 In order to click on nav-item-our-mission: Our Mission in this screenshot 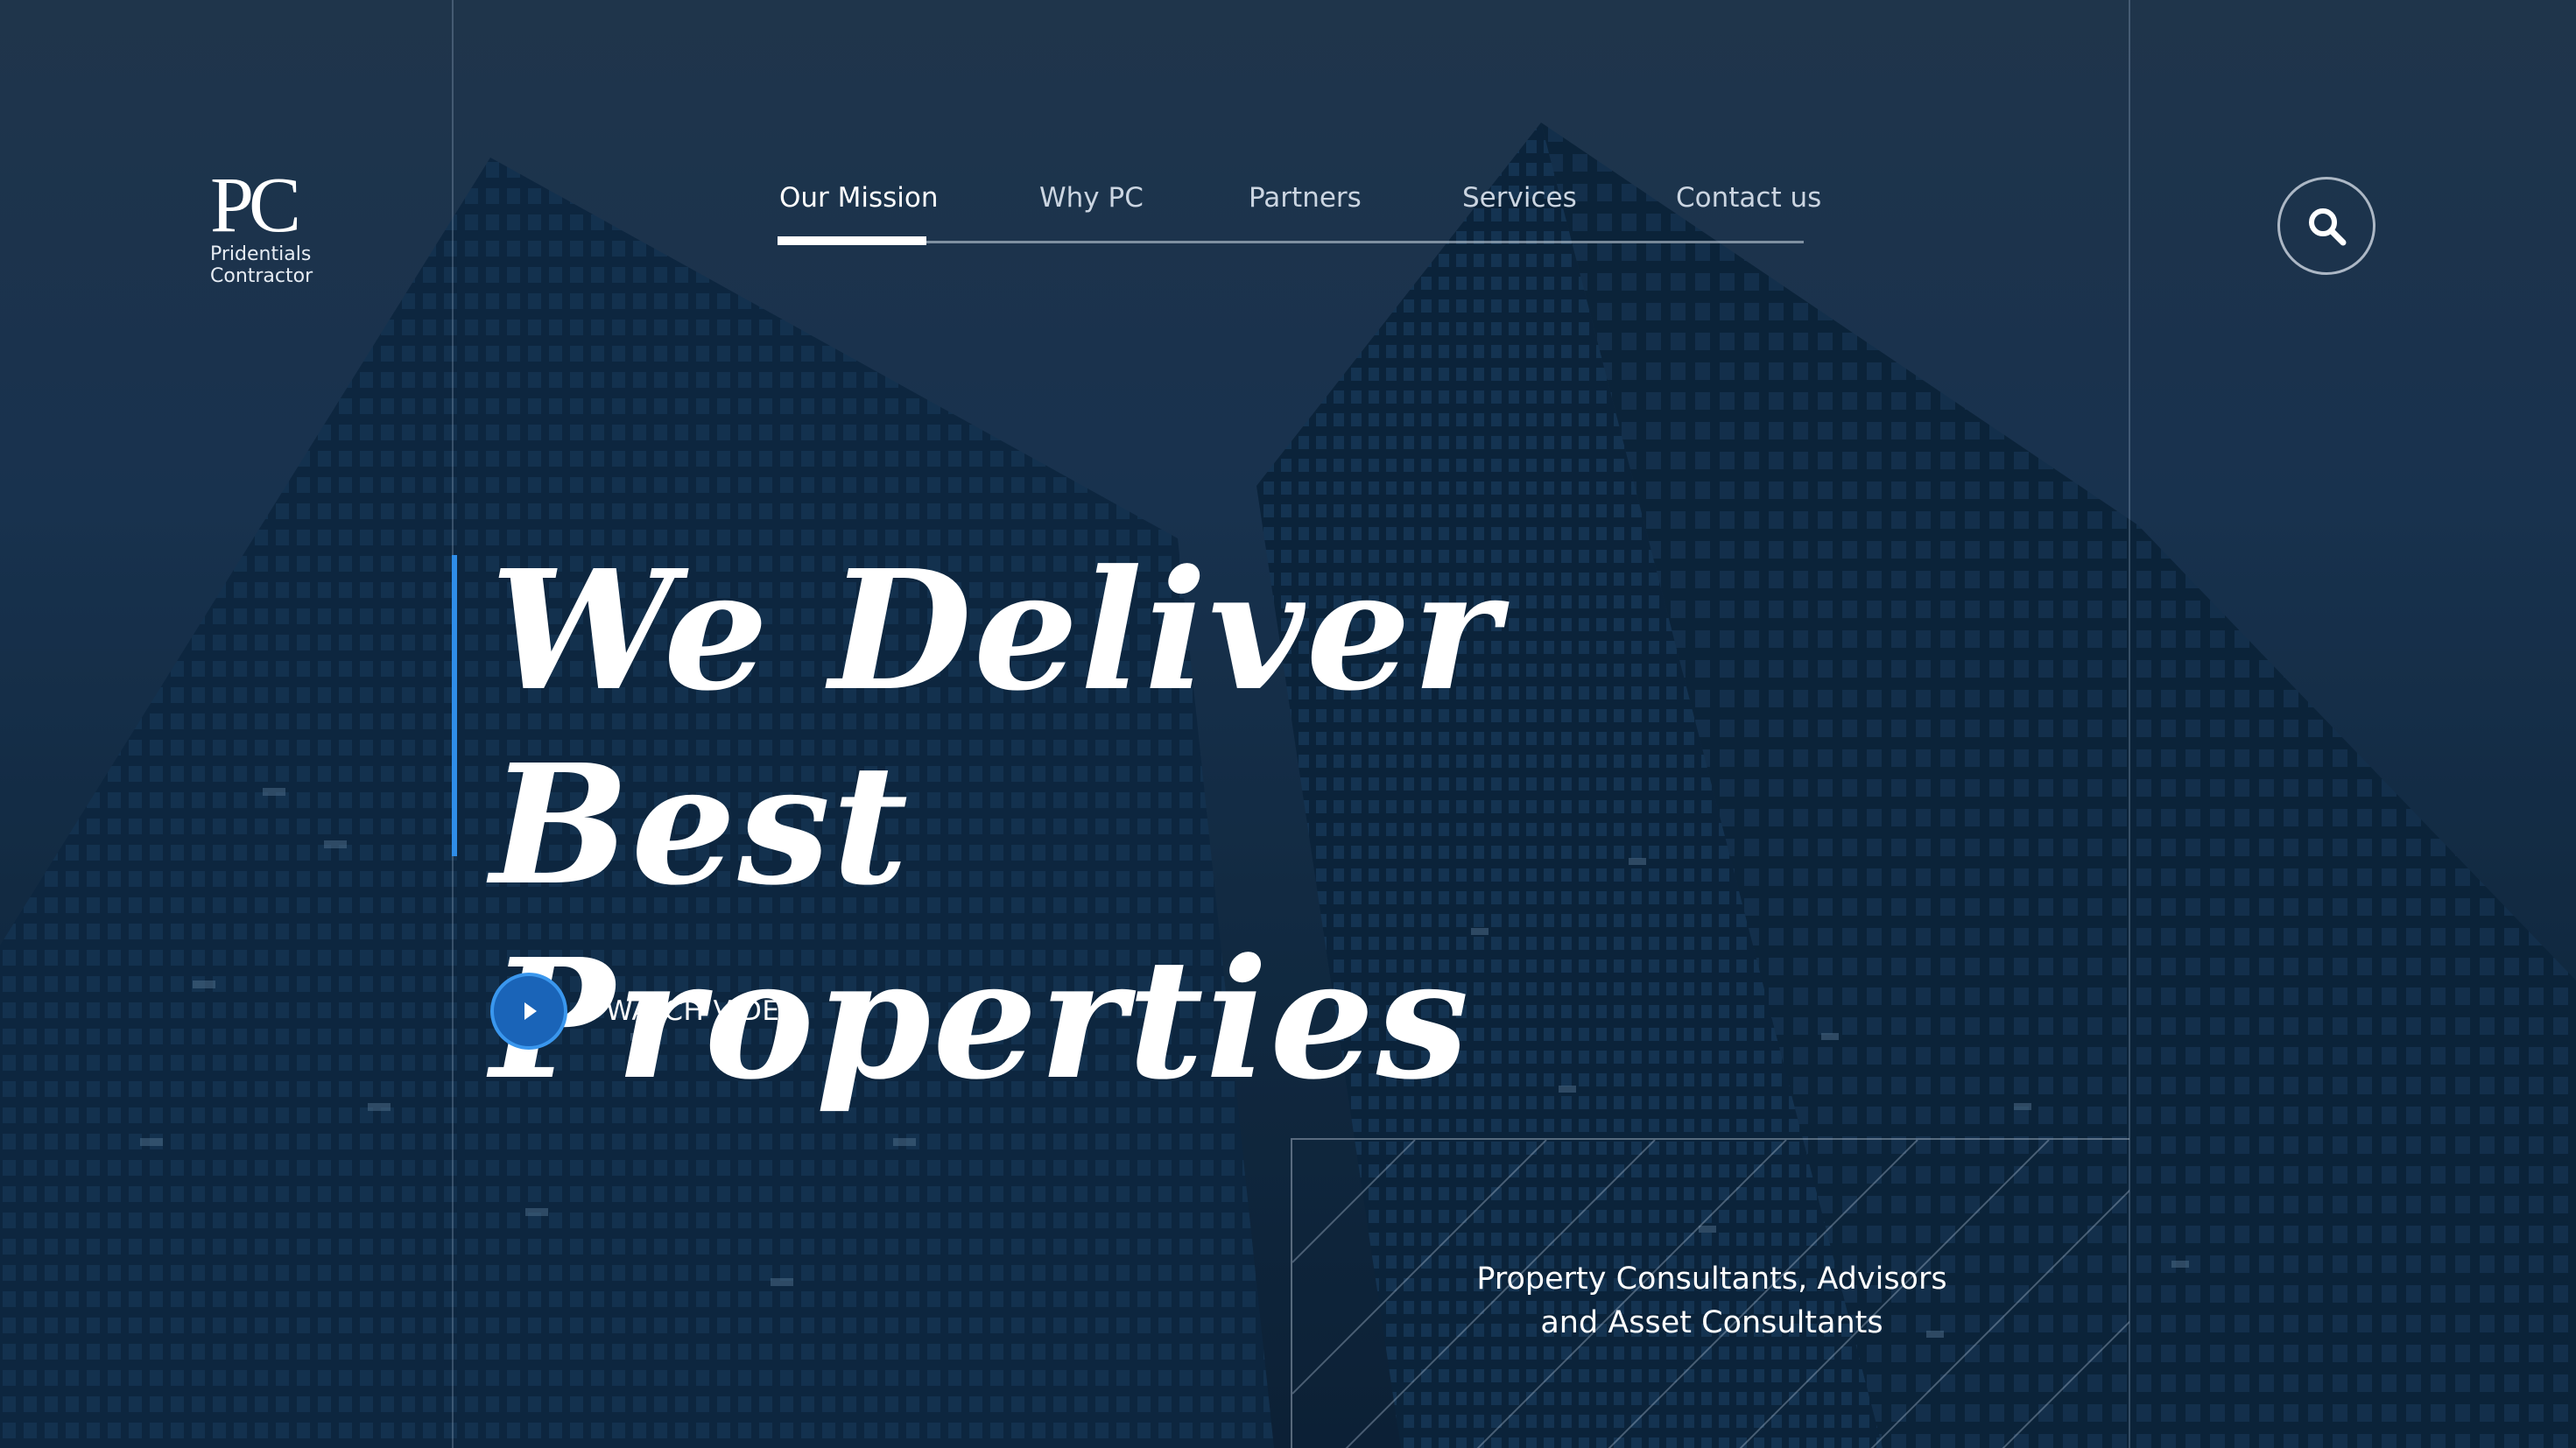, I will do `click(859, 198)`.